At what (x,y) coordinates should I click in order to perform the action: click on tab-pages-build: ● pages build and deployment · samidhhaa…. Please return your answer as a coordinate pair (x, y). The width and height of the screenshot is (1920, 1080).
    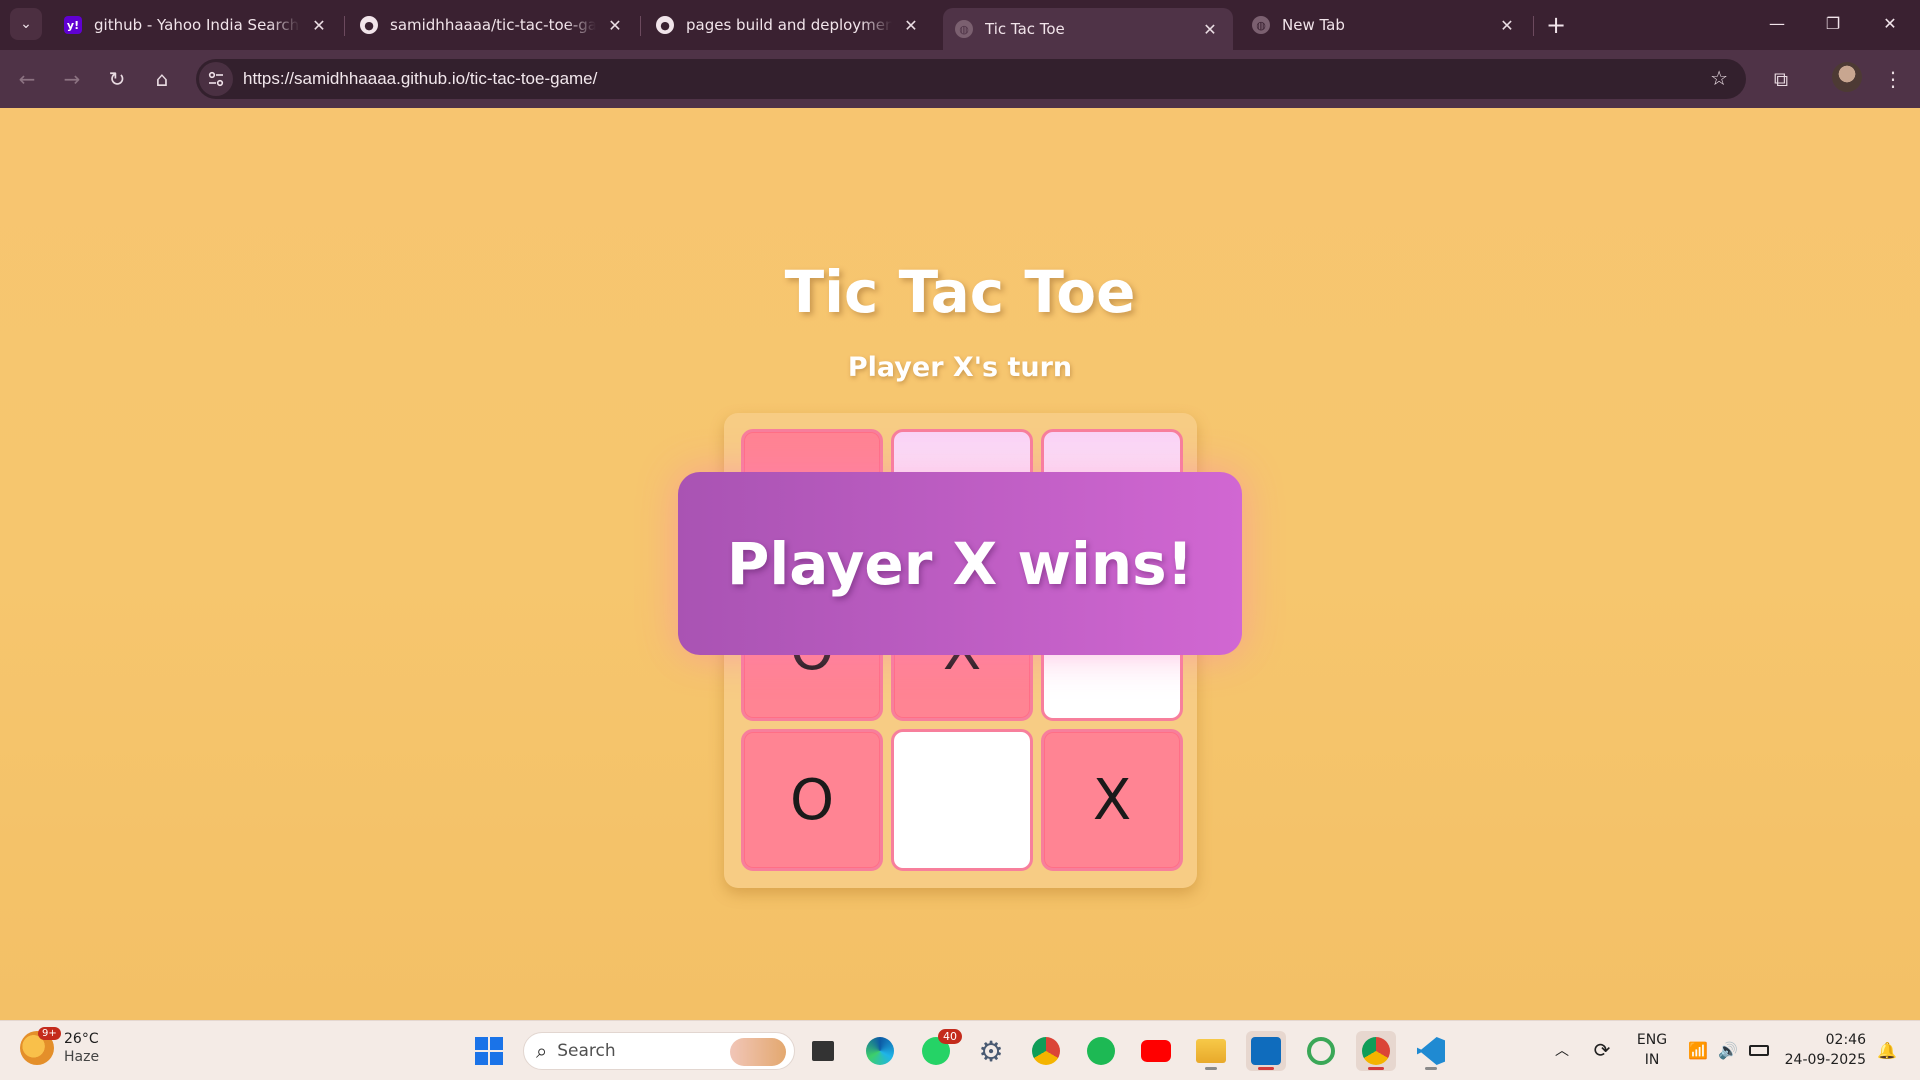
    Looking at the image, I should click on (789, 25).